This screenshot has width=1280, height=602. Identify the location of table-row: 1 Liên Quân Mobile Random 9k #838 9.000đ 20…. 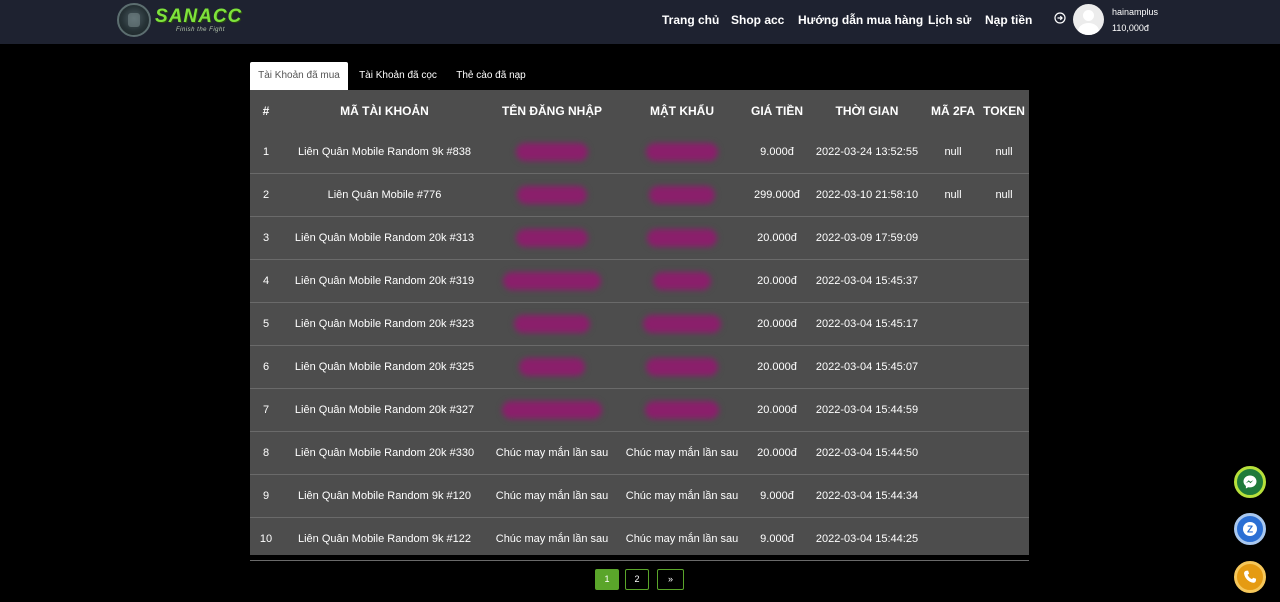
(639, 152).